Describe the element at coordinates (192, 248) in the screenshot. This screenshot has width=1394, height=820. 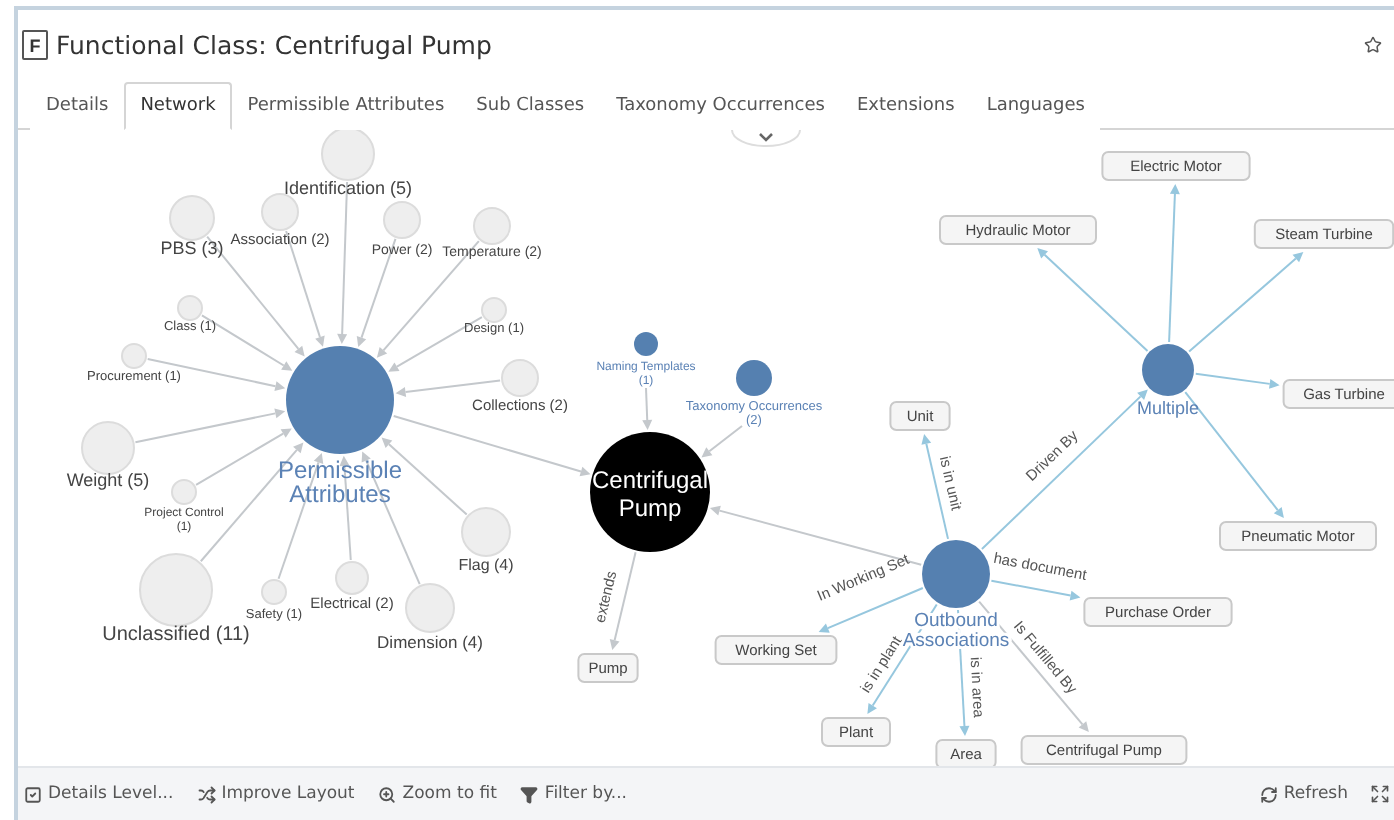
I see `bubble-label: PBS (3)` at that location.